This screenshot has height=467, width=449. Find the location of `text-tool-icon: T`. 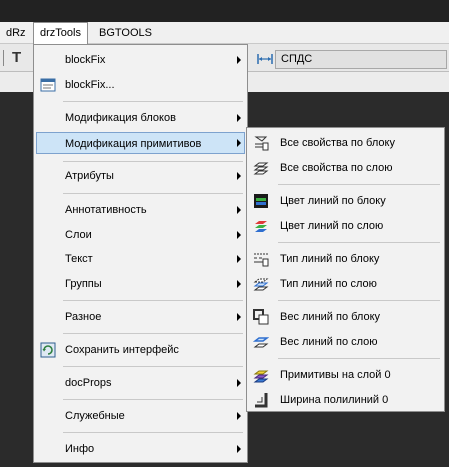

text-tool-icon: T is located at coordinates (16, 57).